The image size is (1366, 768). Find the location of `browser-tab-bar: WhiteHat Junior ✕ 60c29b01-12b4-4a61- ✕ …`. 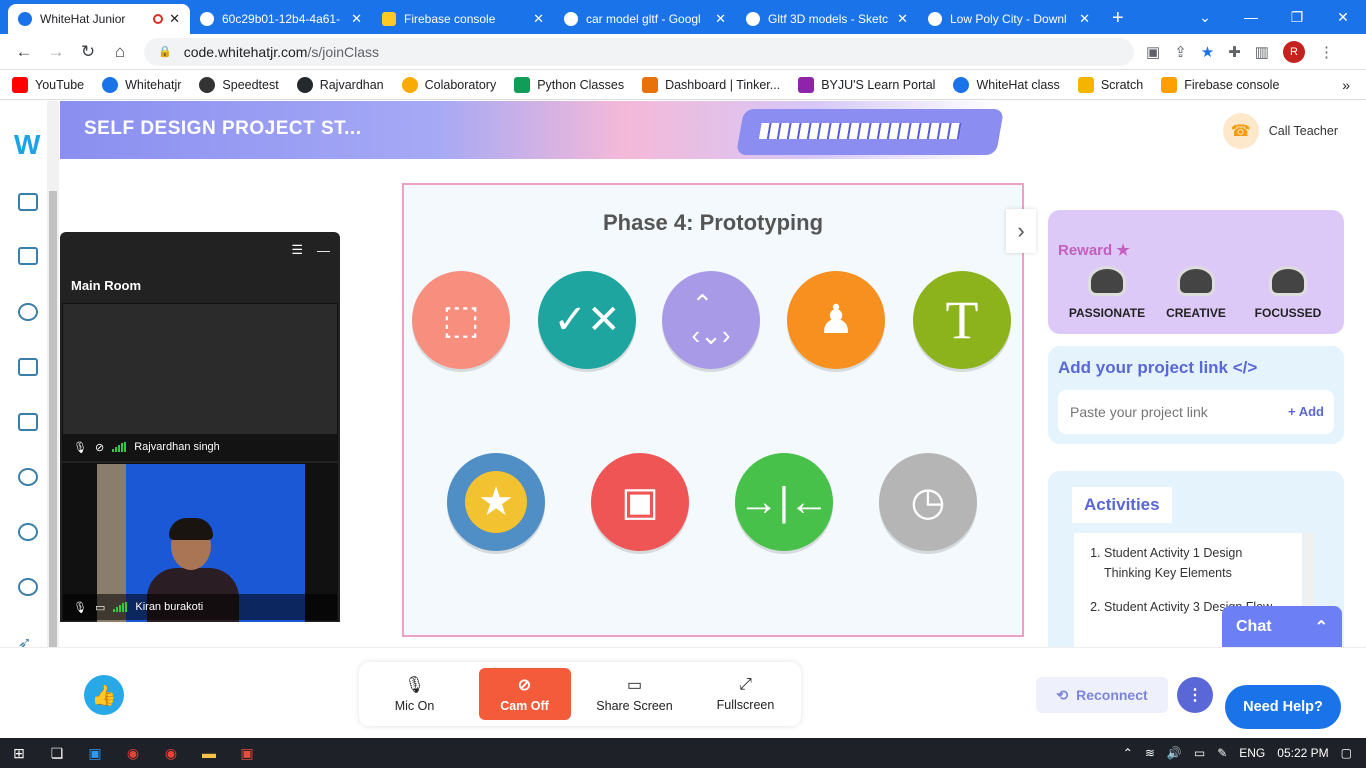

browser-tab-bar: WhiteHat Junior ✕ 60c29b01-12b4-4a61- ✕ … is located at coordinates (683, 17).